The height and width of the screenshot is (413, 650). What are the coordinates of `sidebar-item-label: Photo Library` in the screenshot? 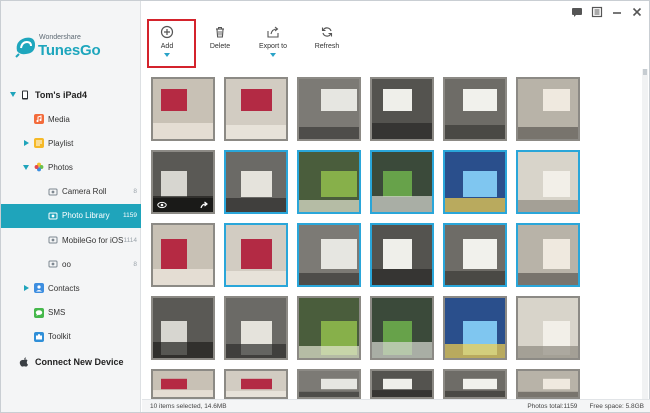 It's located at (86, 216).